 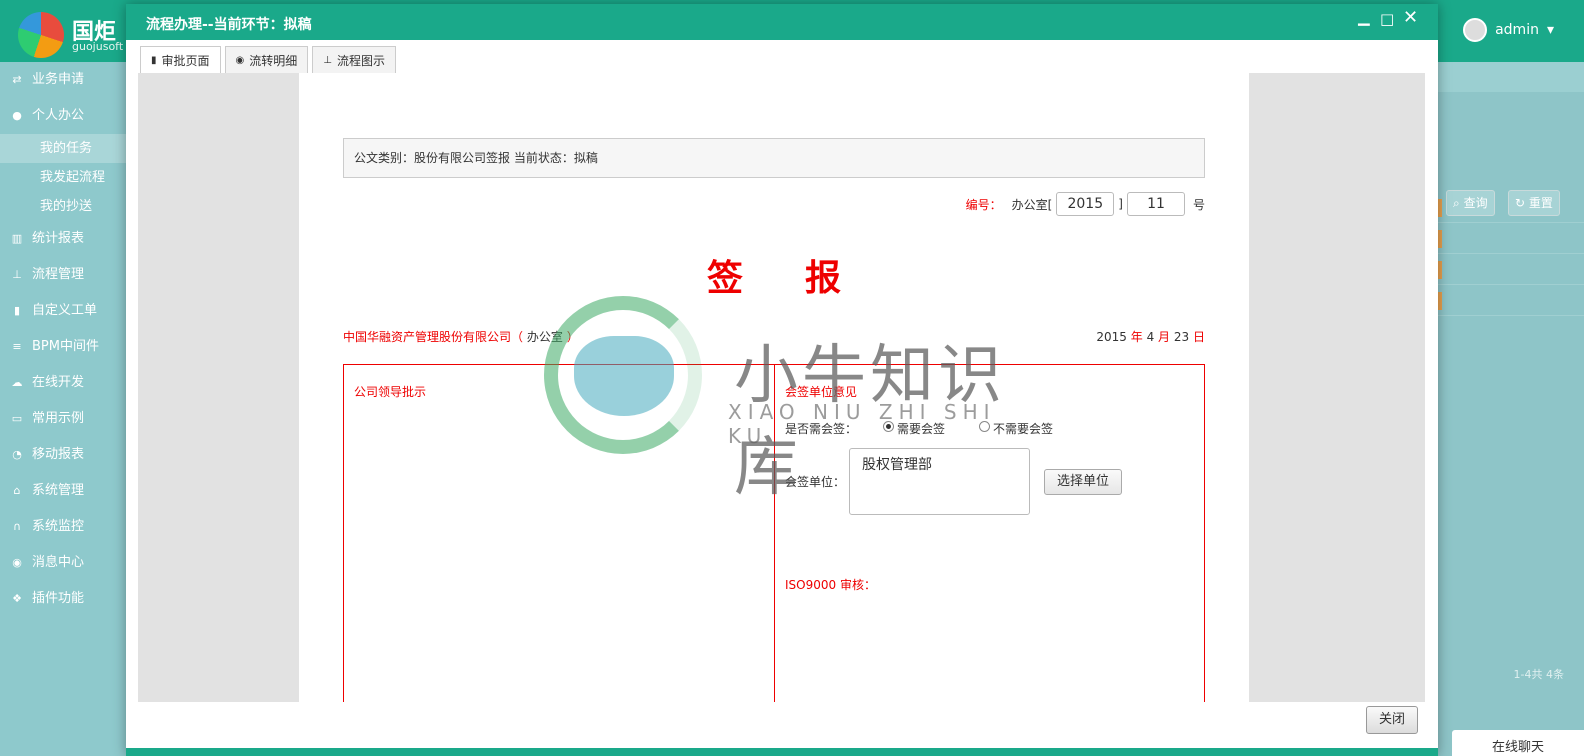 I want to click on sidebar-sub-my-cc: 我的抄送, so click(x=63, y=206).